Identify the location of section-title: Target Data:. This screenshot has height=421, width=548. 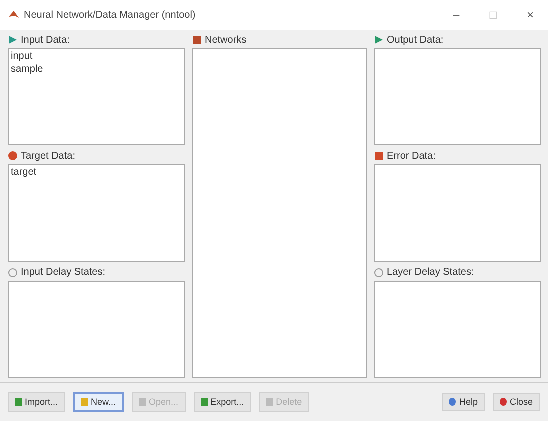
(48, 156).